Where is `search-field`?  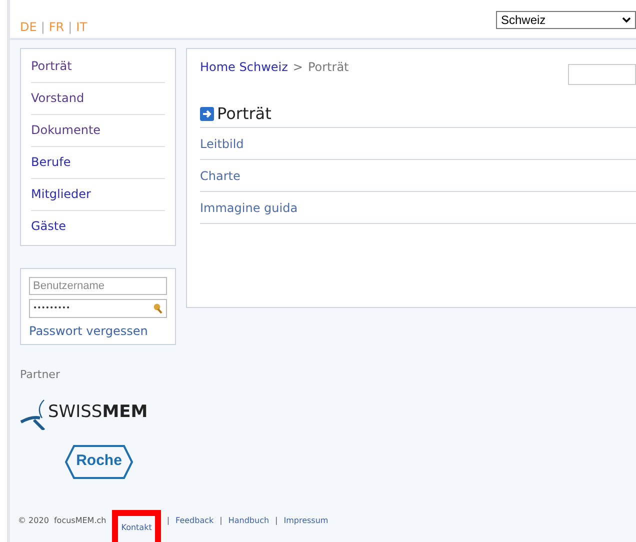 search-field is located at coordinates (602, 74).